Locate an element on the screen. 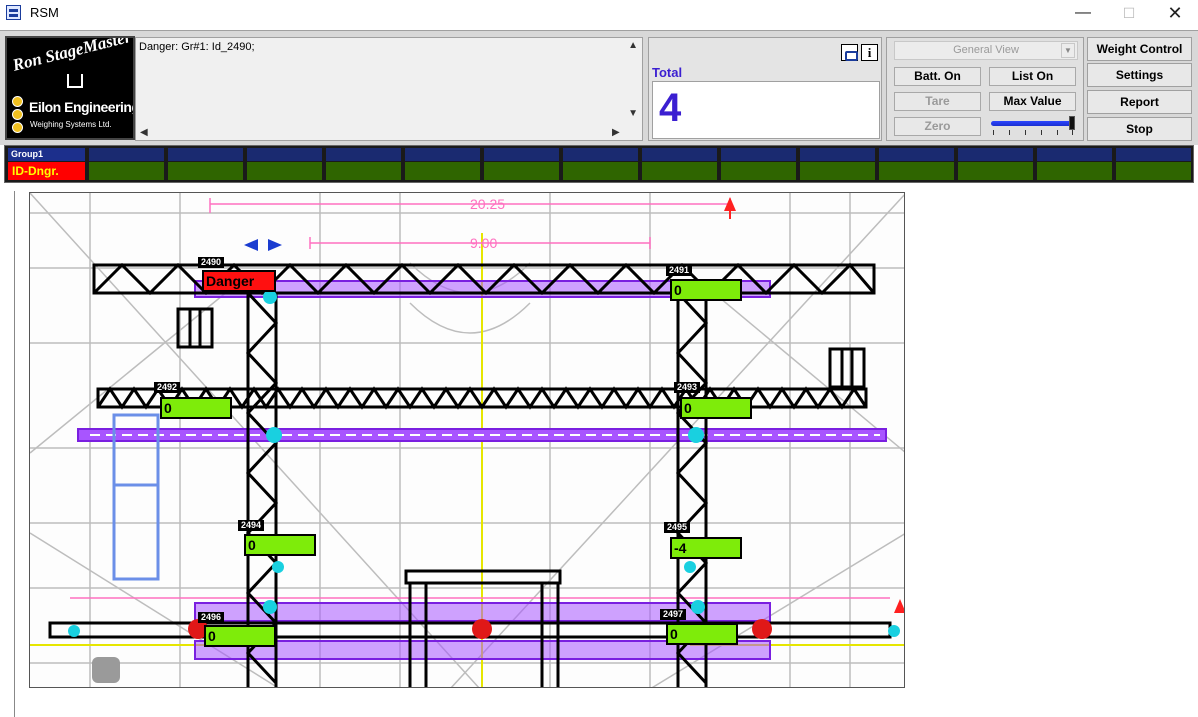 The height and width of the screenshot is (717, 1198). scroll-down-icon: ▼ is located at coordinates (633, 113).